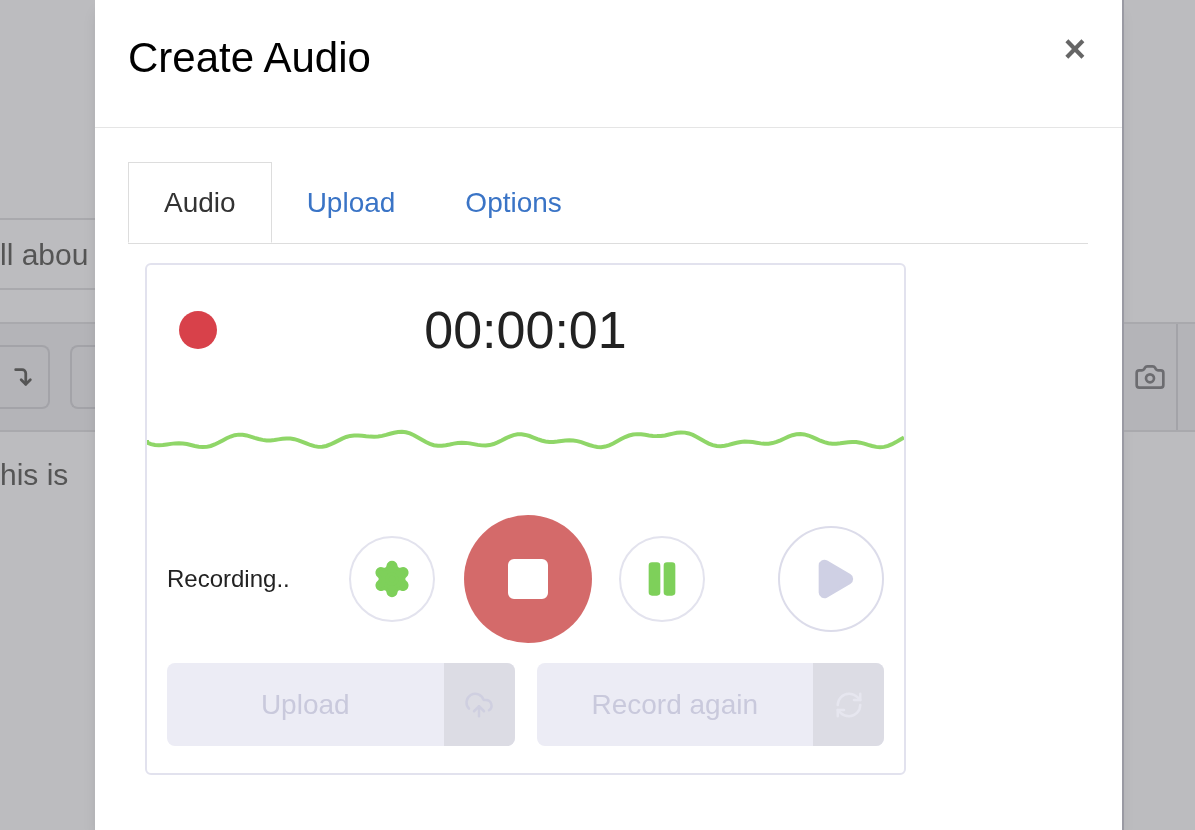 This screenshot has width=1195, height=830. What do you see at coordinates (392, 579) in the screenshot?
I see `settings-button` at bounding box center [392, 579].